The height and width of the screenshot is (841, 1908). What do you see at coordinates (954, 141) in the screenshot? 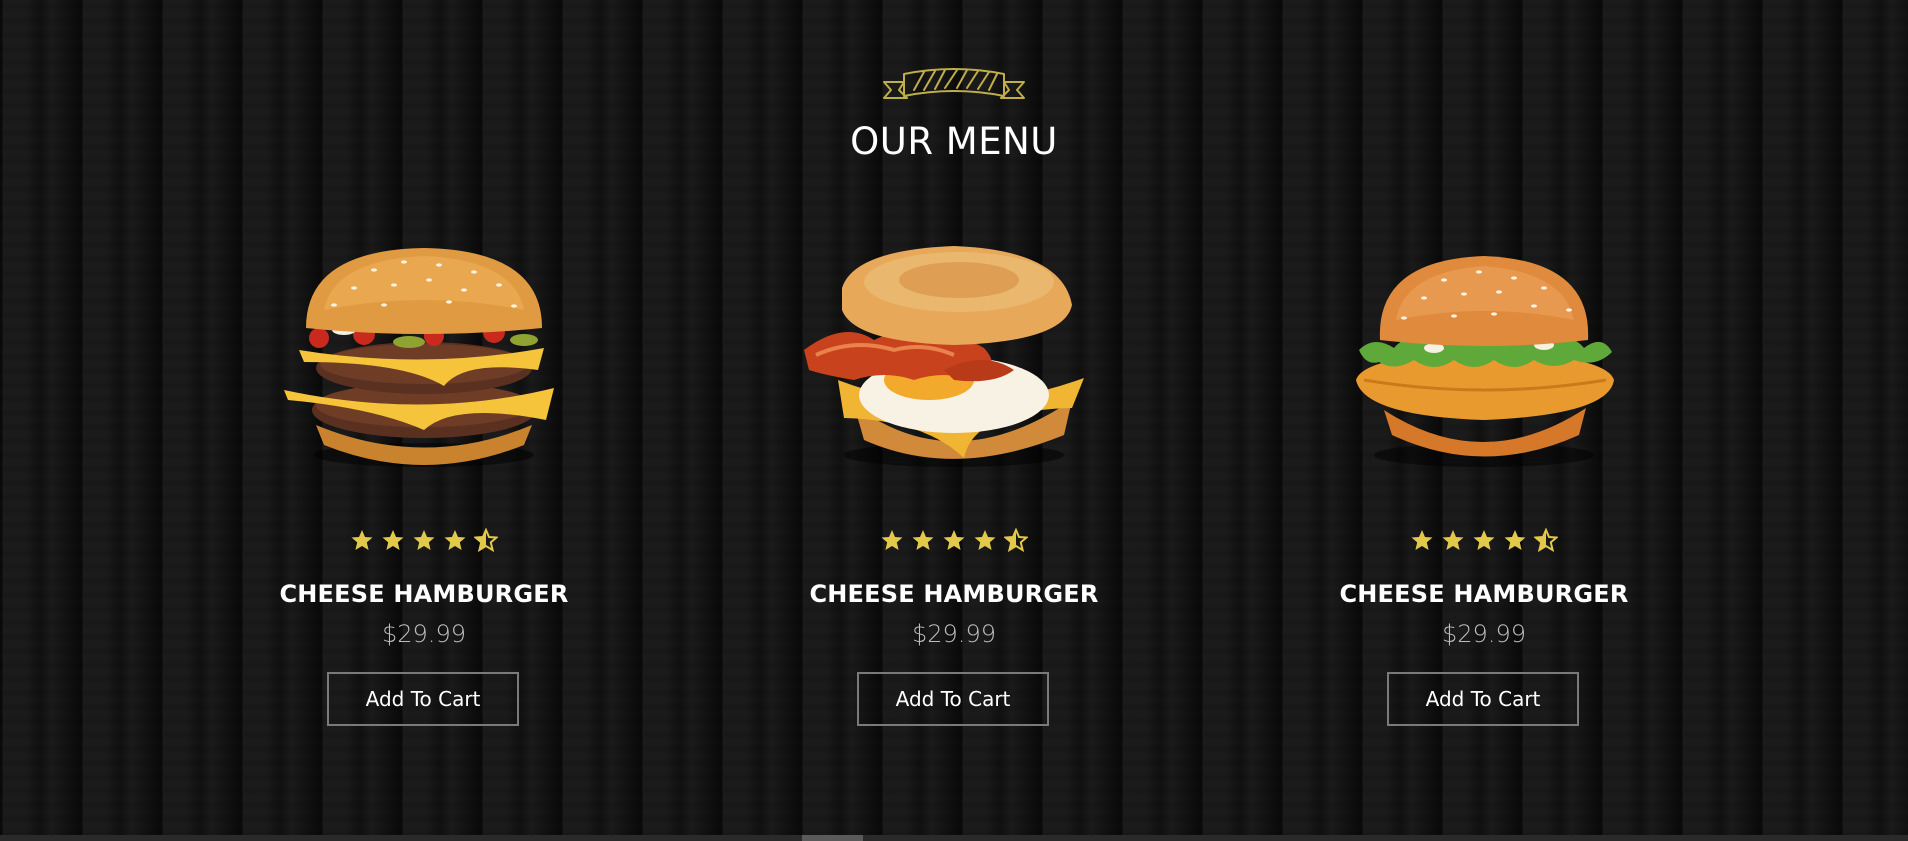
I see `section-title: OUR MENU` at bounding box center [954, 141].